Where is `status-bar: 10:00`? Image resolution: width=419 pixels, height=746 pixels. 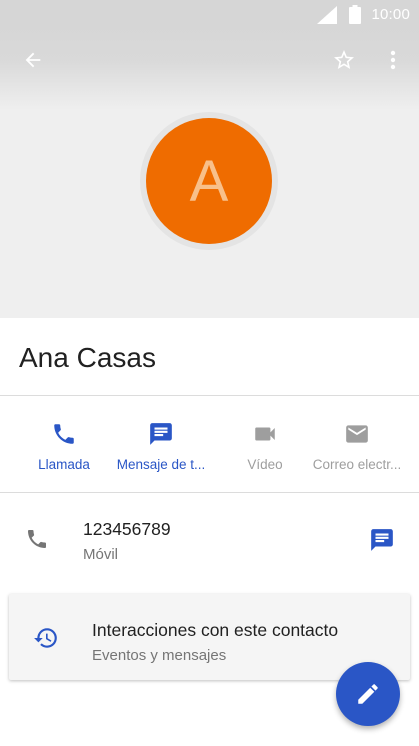 status-bar: 10:00 is located at coordinates (209, 15).